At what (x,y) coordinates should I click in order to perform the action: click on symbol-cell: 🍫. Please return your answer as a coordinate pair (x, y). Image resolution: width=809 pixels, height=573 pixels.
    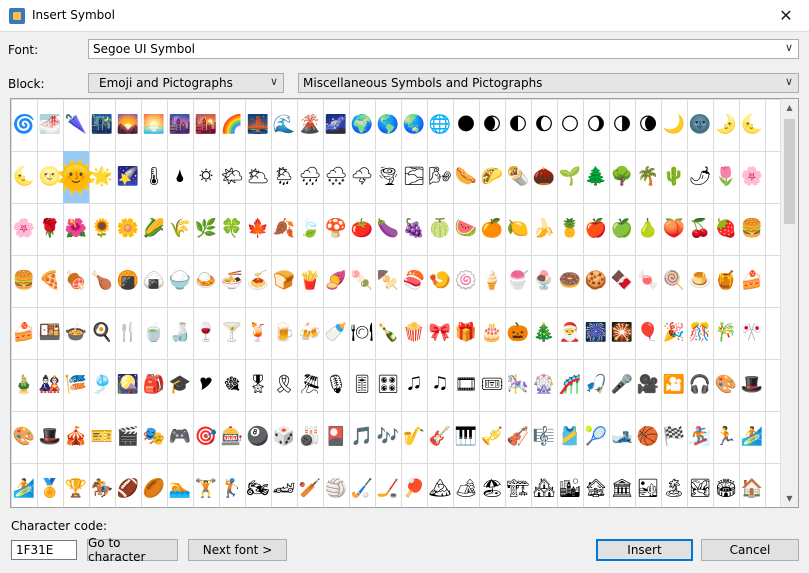
    Looking at the image, I should click on (622, 281).